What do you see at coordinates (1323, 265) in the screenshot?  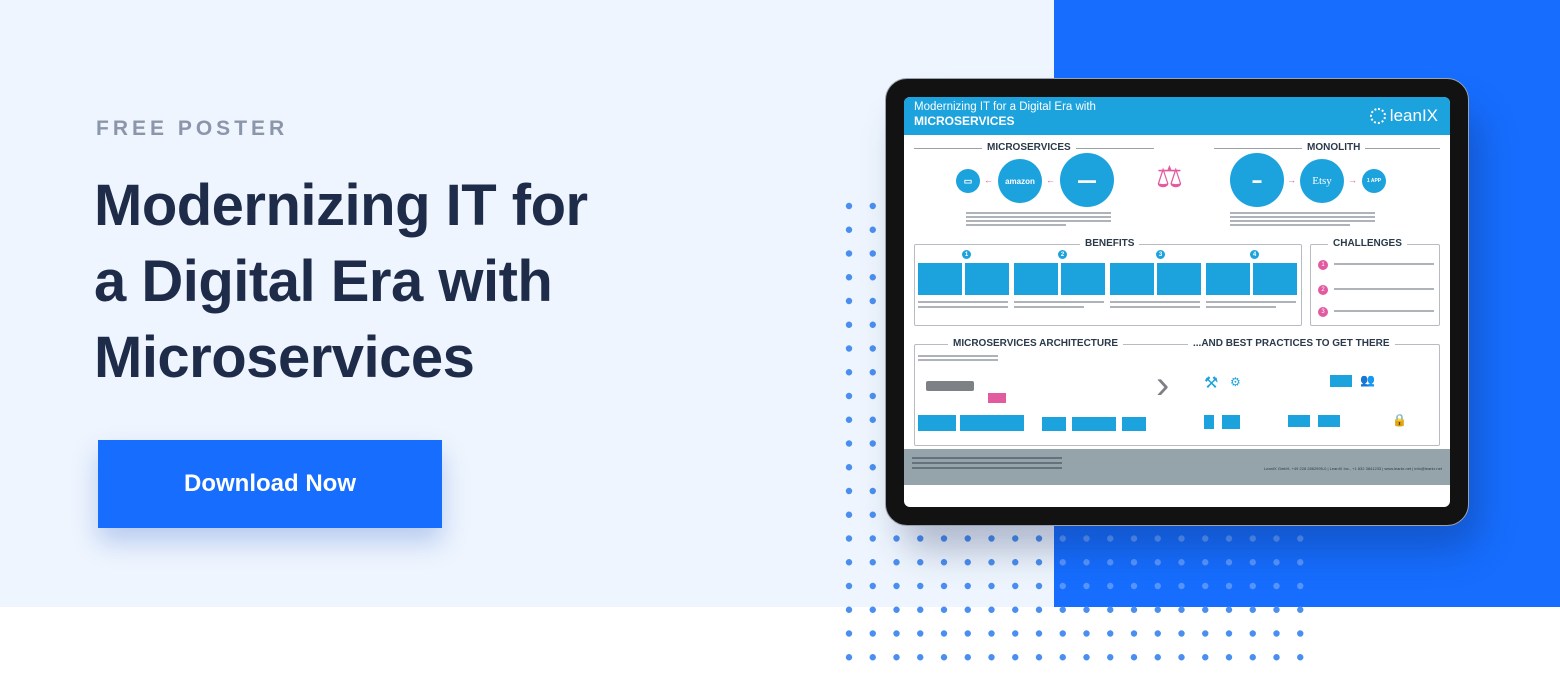 I see `challenge-step-1: 1` at bounding box center [1323, 265].